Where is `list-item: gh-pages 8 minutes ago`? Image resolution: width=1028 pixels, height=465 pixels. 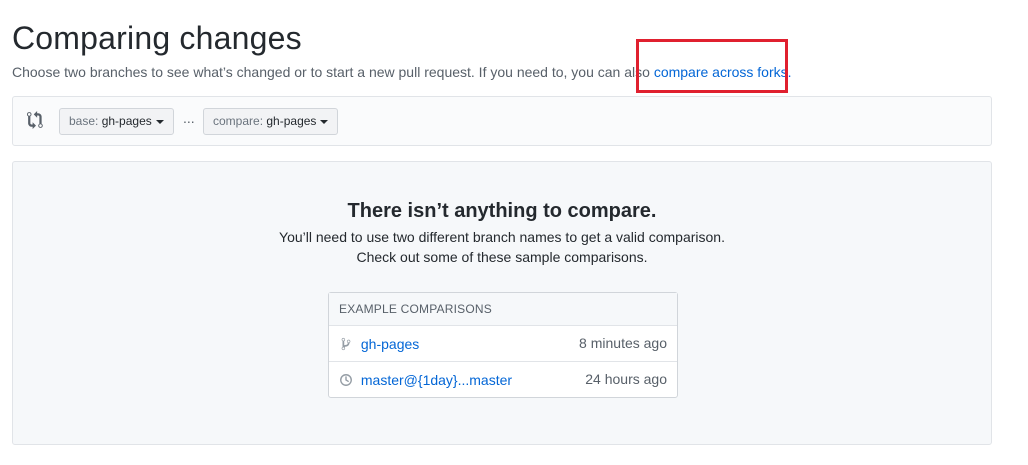 list-item: gh-pages 8 minutes ago is located at coordinates (503, 344).